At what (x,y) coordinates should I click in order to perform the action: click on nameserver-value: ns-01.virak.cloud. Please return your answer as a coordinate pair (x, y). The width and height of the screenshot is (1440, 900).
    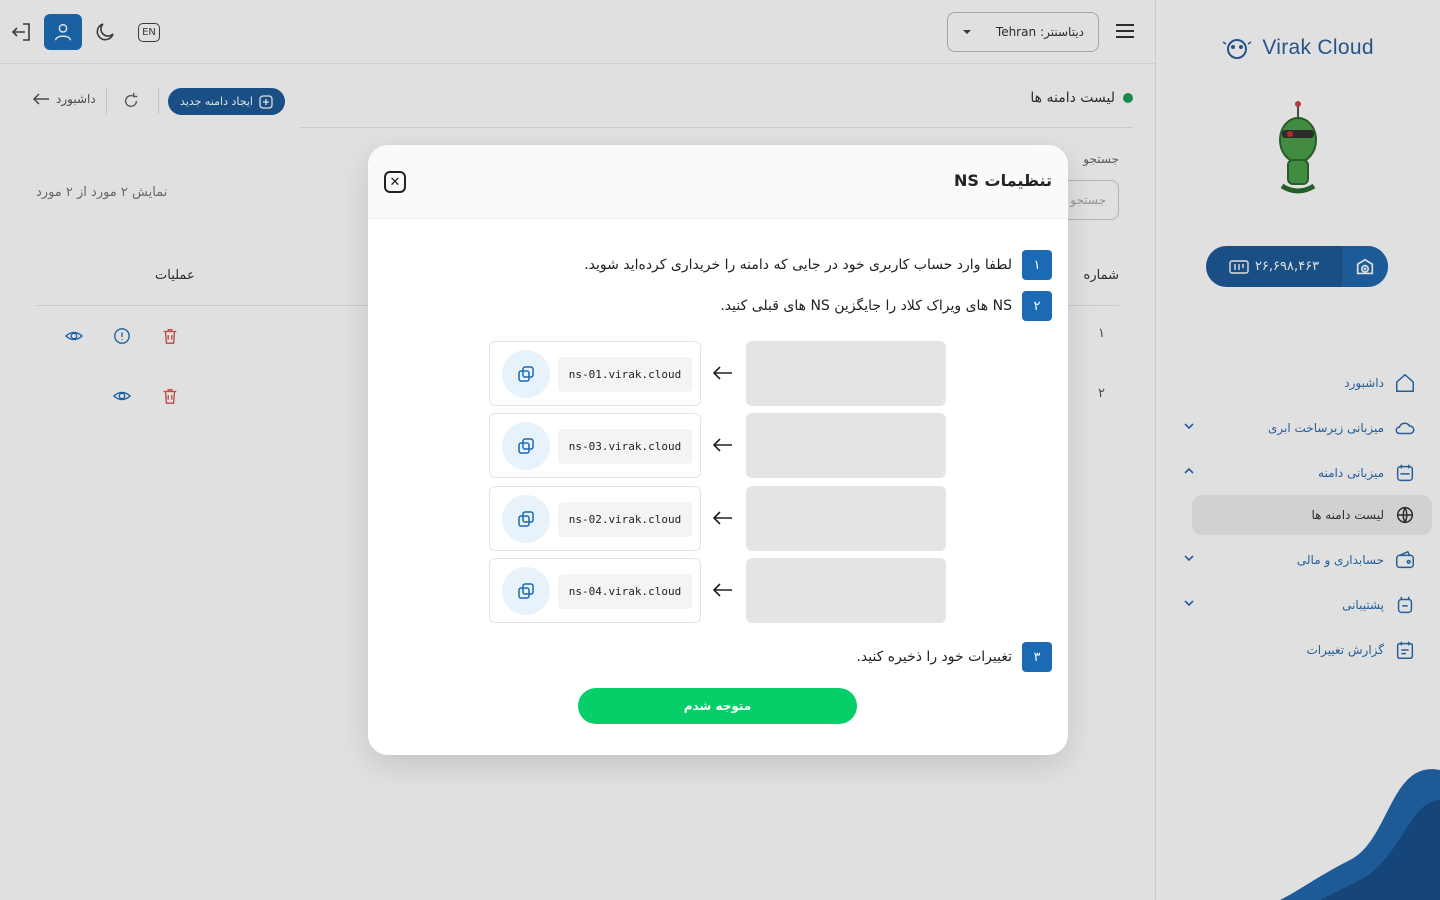
    Looking at the image, I should click on (625, 374).